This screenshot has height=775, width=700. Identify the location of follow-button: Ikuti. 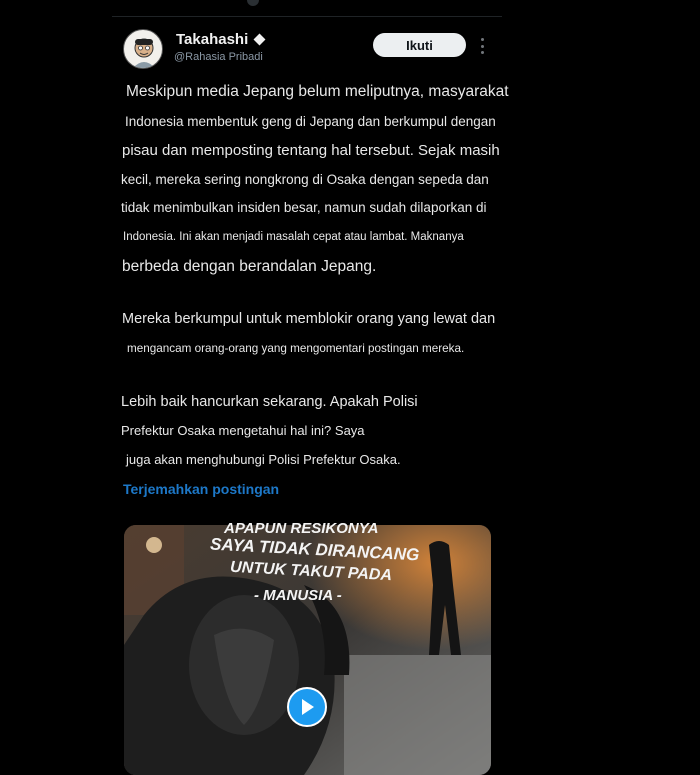
(419, 45).